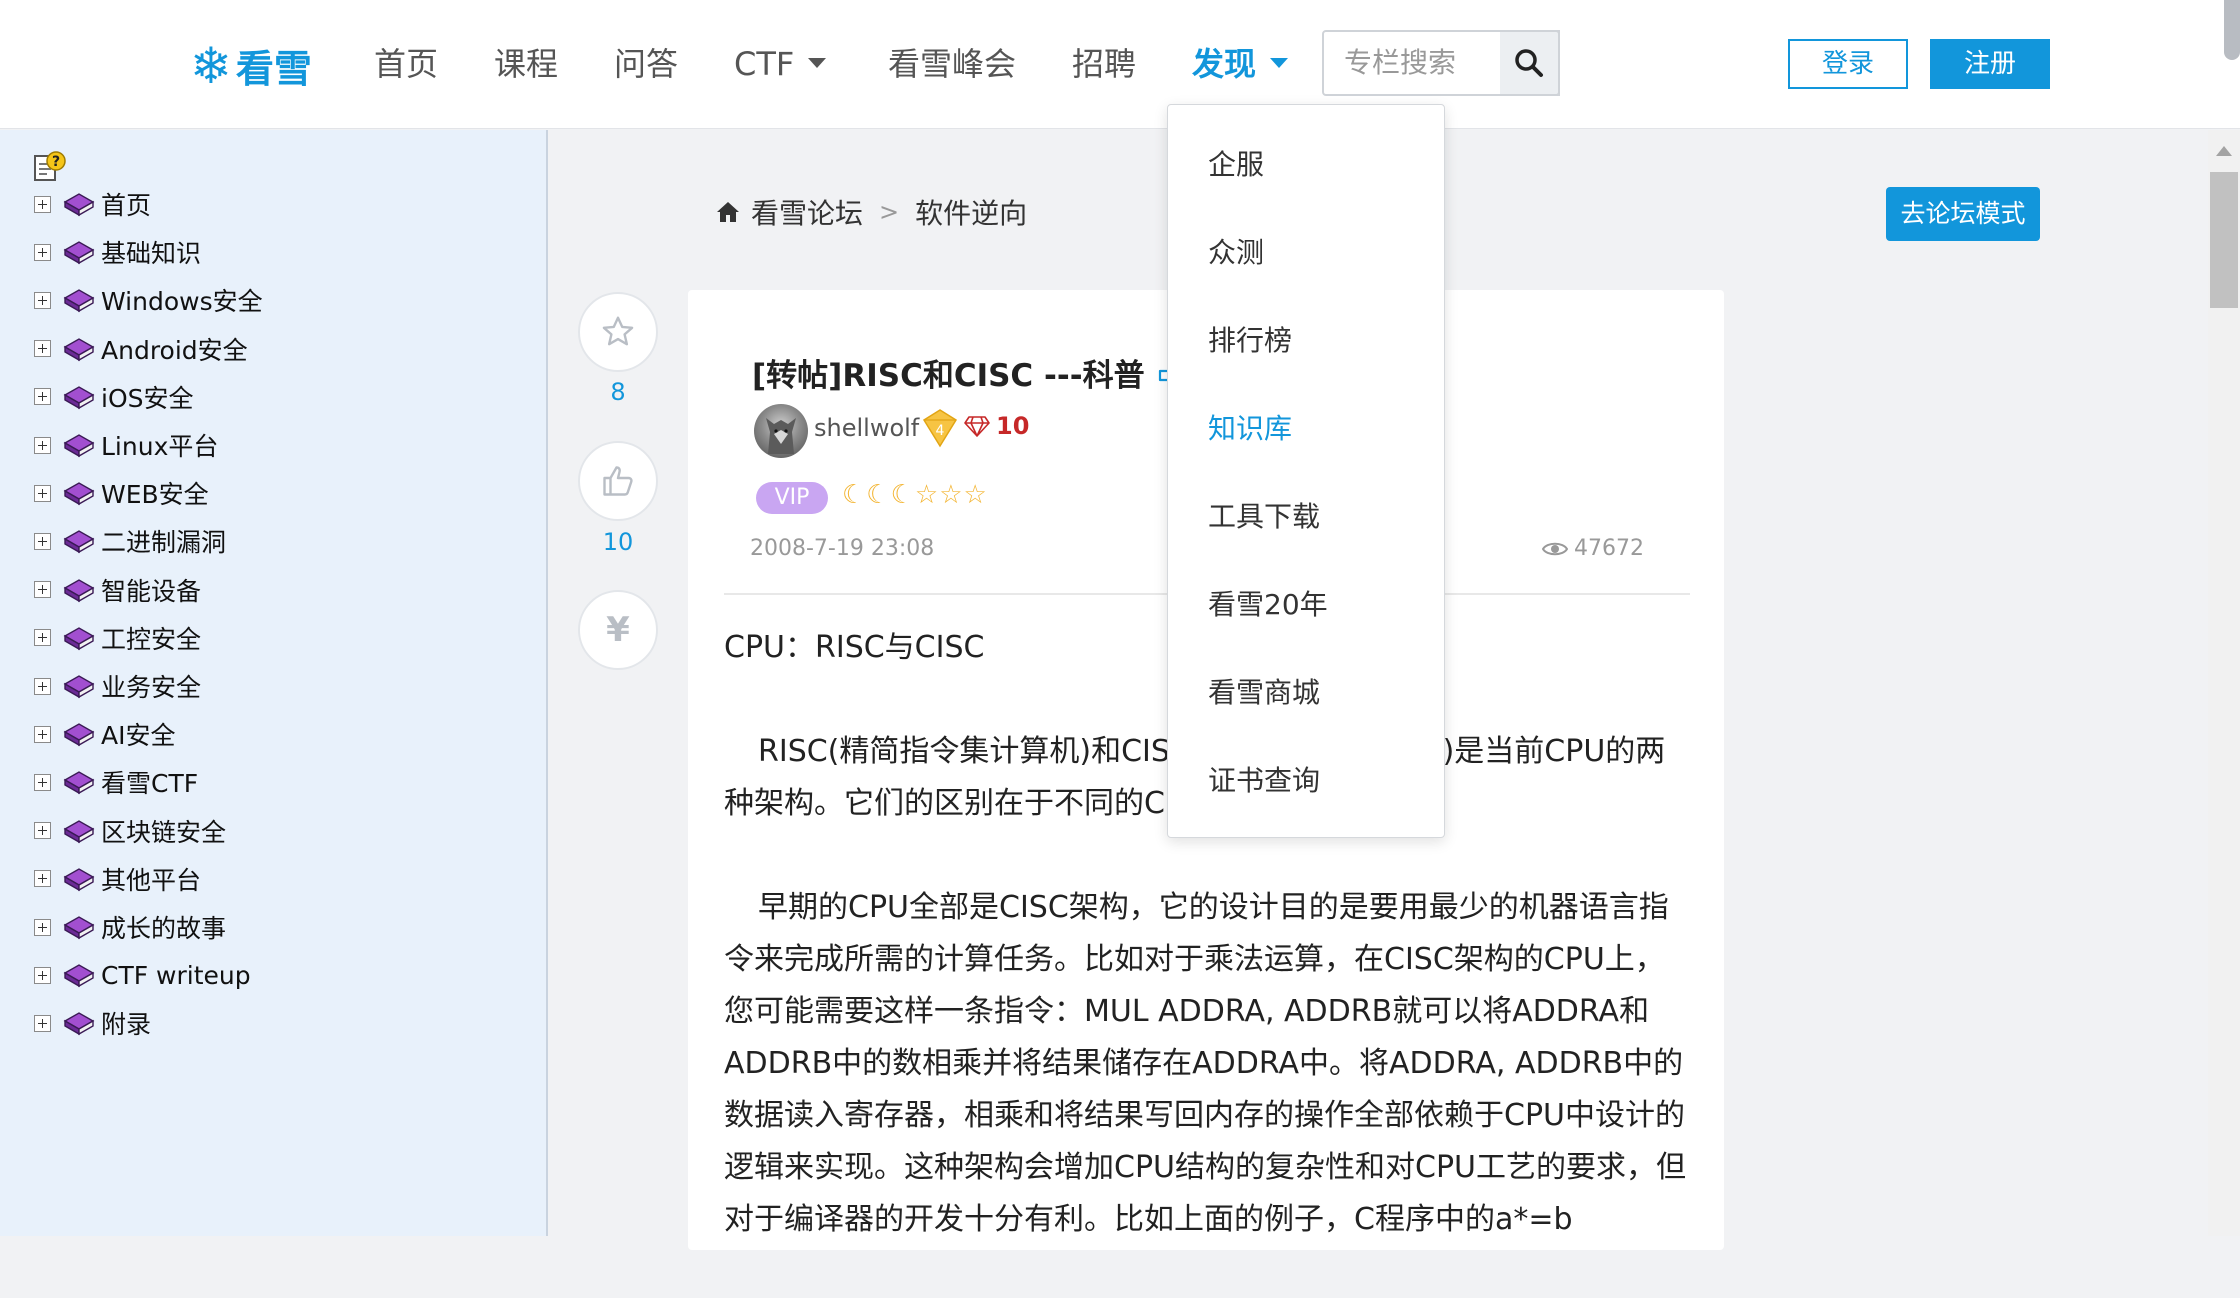 The image size is (2240, 1298). What do you see at coordinates (182, 302) in the screenshot?
I see `sidebar-tree-label: Windows安全` at bounding box center [182, 302].